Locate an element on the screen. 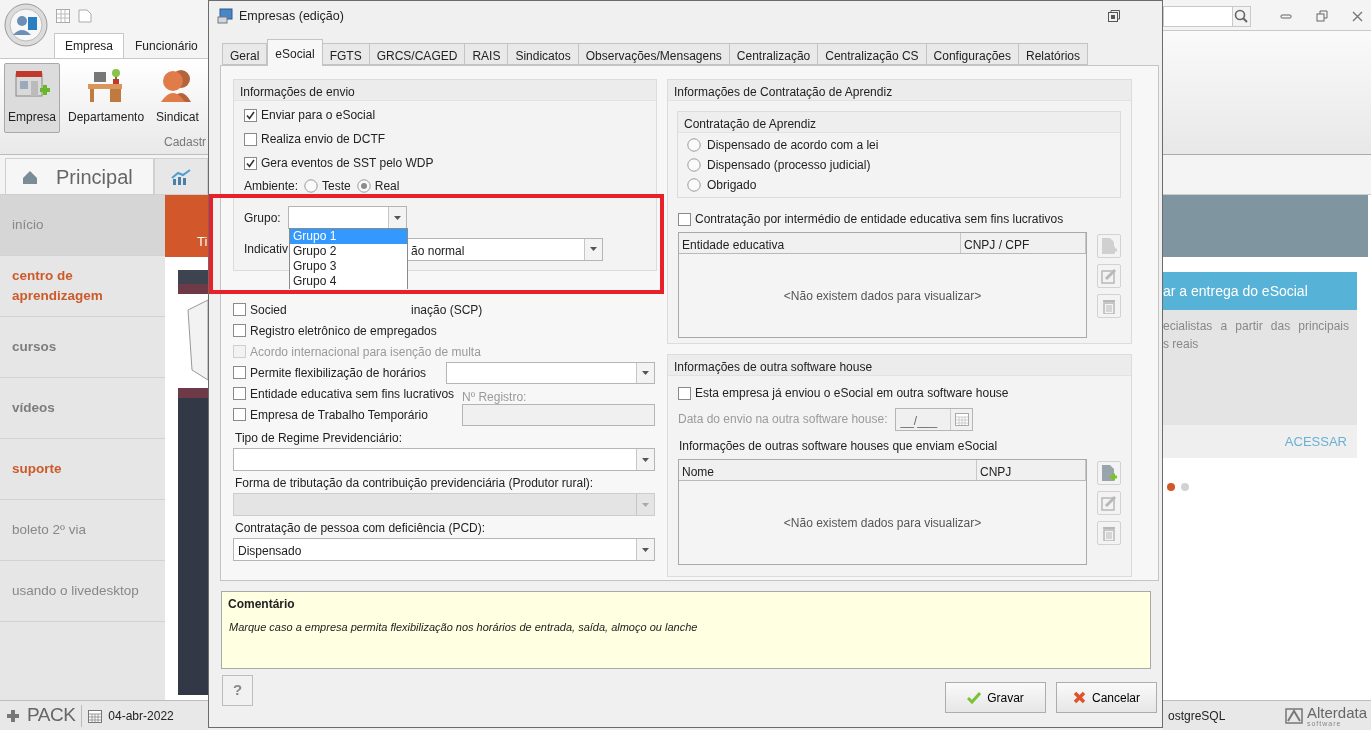 Image resolution: width=1371 pixels, height=730 pixels. view-tab is located at coordinates (181, 176).